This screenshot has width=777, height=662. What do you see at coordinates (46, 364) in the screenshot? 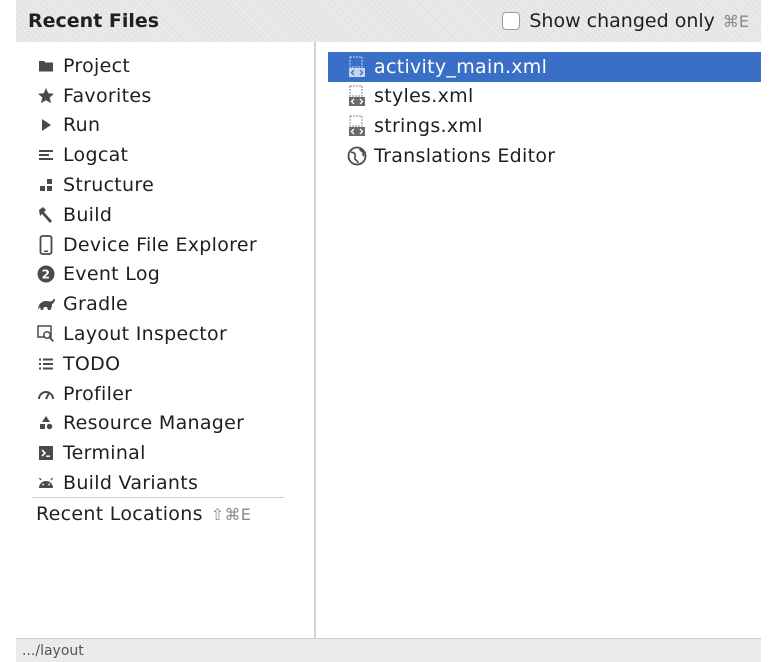
I see `todo-list-icon` at bounding box center [46, 364].